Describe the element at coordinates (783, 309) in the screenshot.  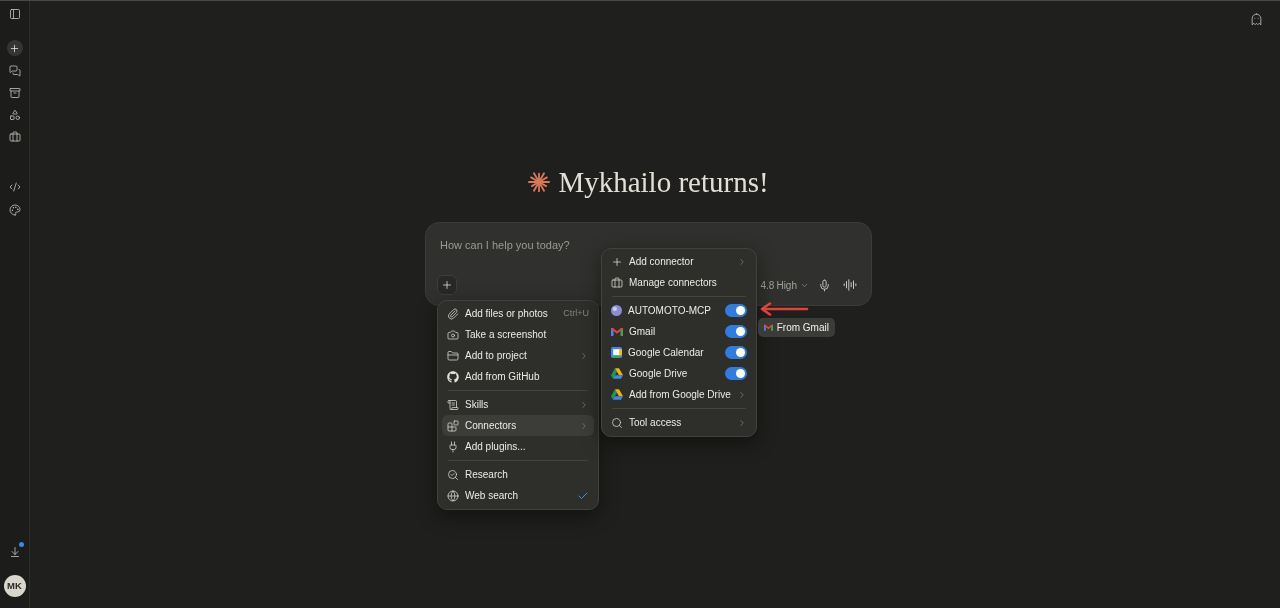
I see `annotation-arrow` at that location.